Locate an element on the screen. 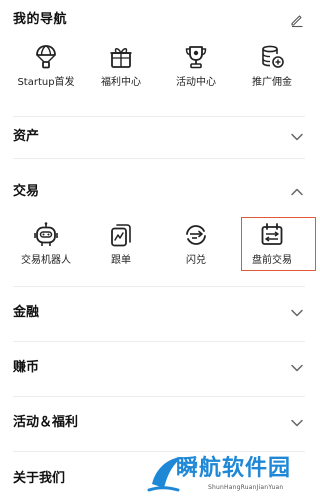  trade-item-copy-trade: 跟单 is located at coordinates (121, 249).